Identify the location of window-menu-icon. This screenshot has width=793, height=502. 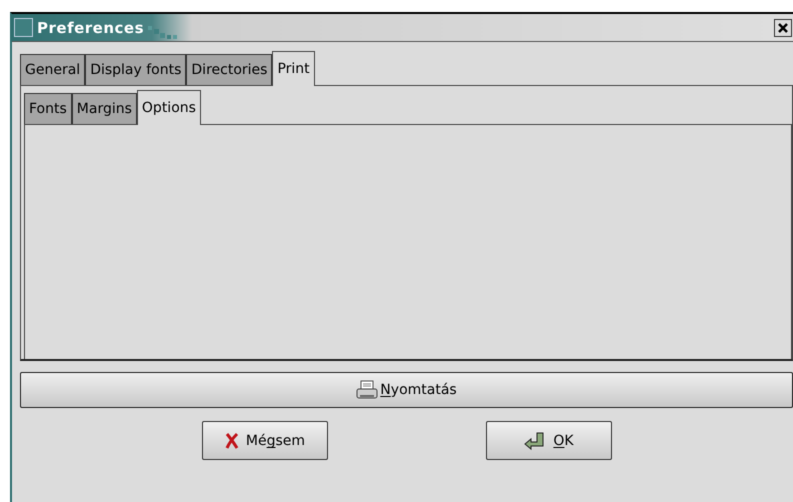
(23, 27).